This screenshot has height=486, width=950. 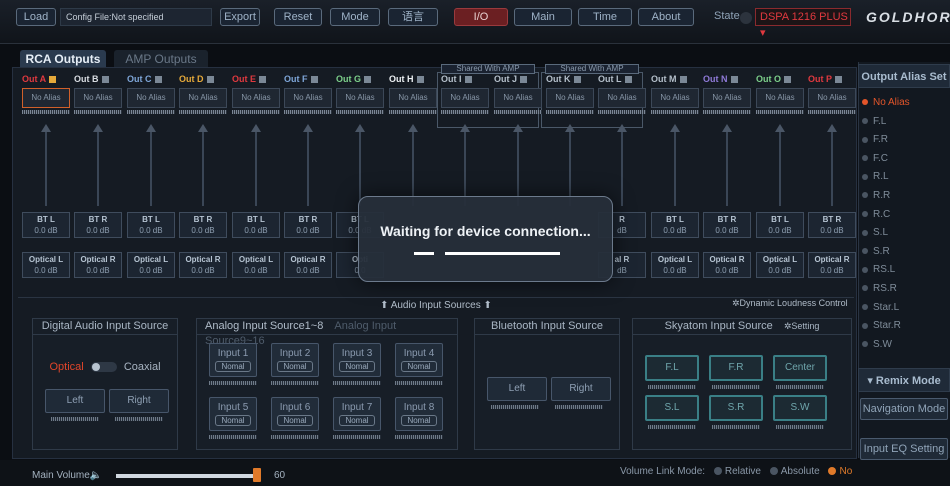 What do you see at coordinates (832, 471) in the screenshot?
I see `no-radio` at bounding box center [832, 471].